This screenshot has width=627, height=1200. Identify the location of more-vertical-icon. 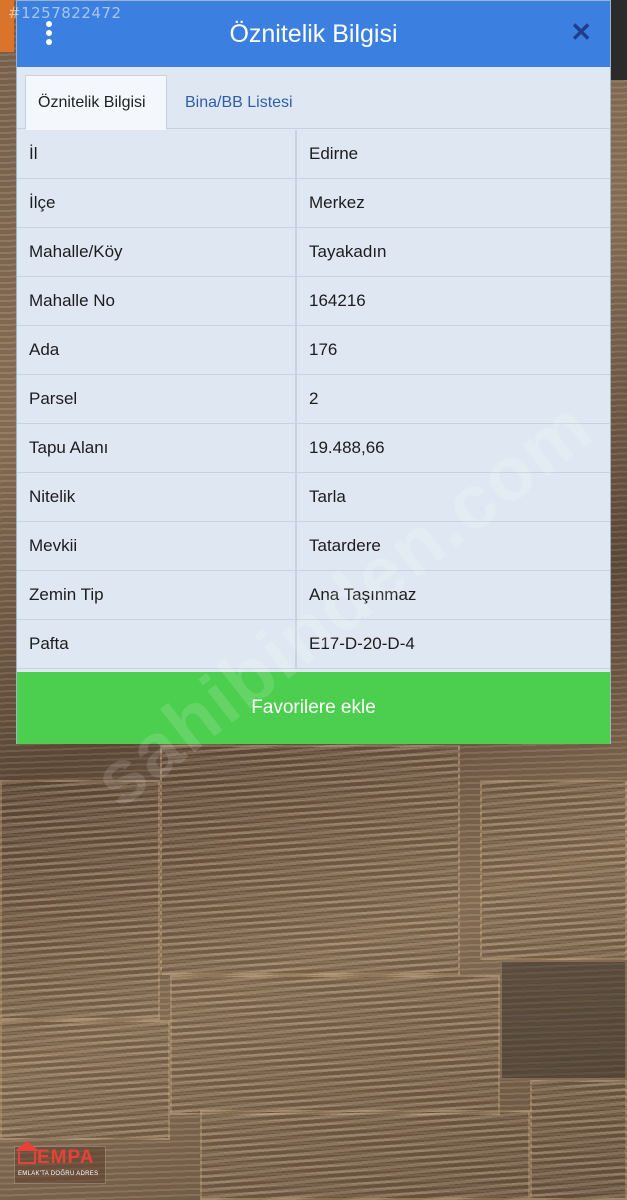
(49, 34).